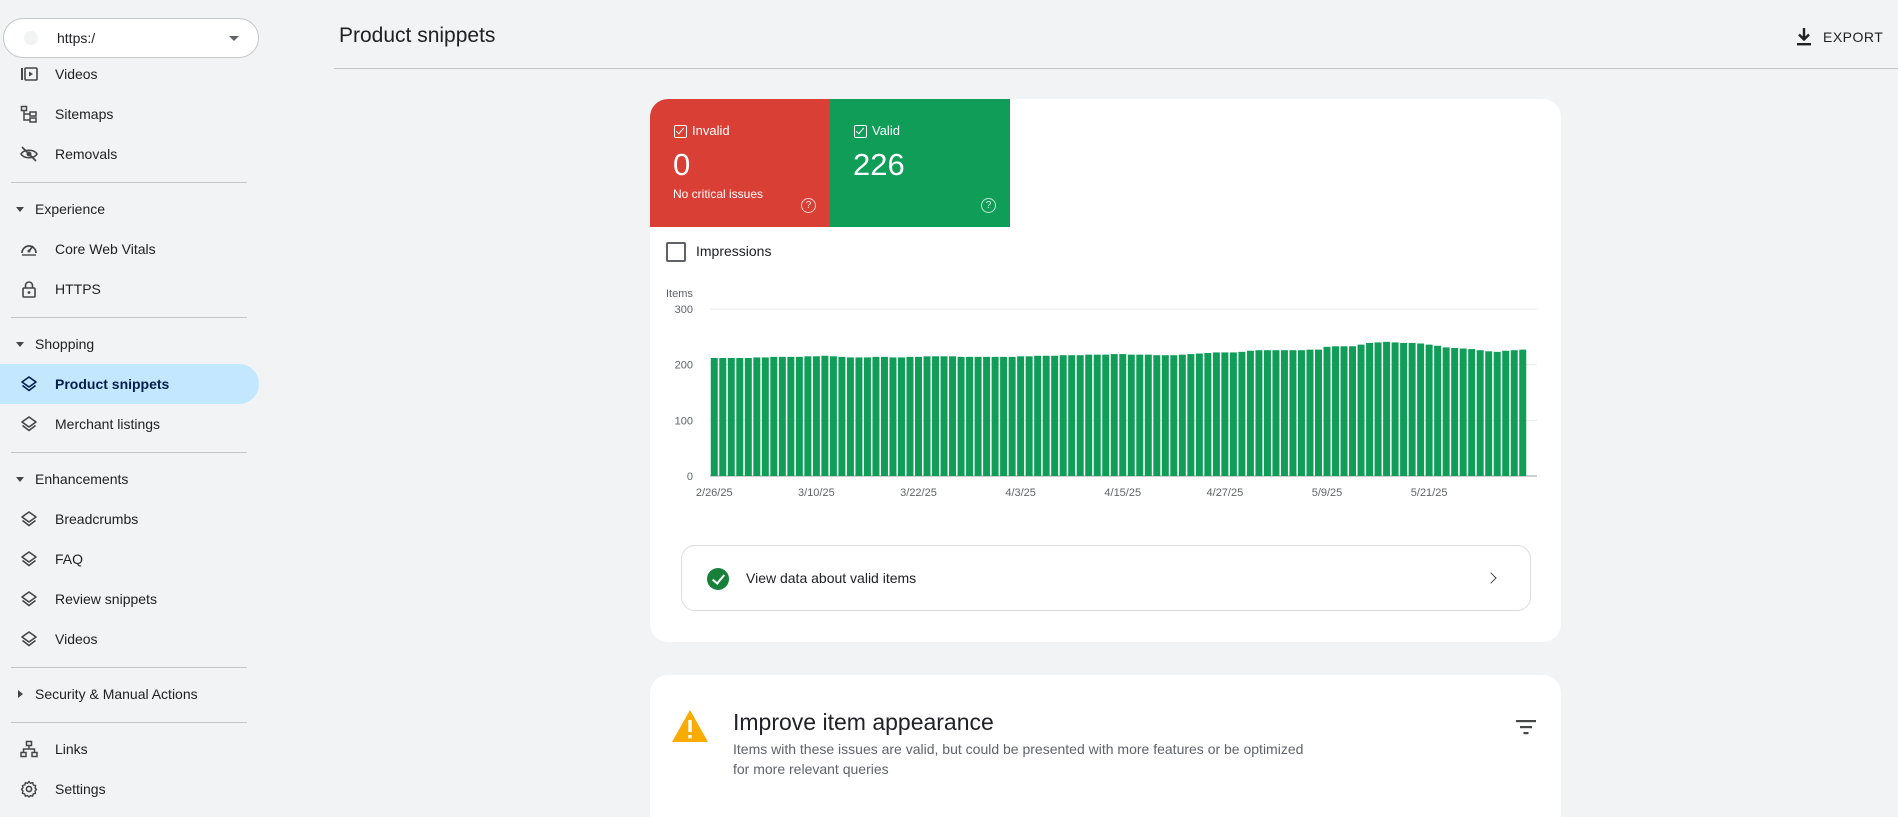  What do you see at coordinates (1106, 578) in the screenshot?
I see `view-valid-items-link: View data about valid items` at bounding box center [1106, 578].